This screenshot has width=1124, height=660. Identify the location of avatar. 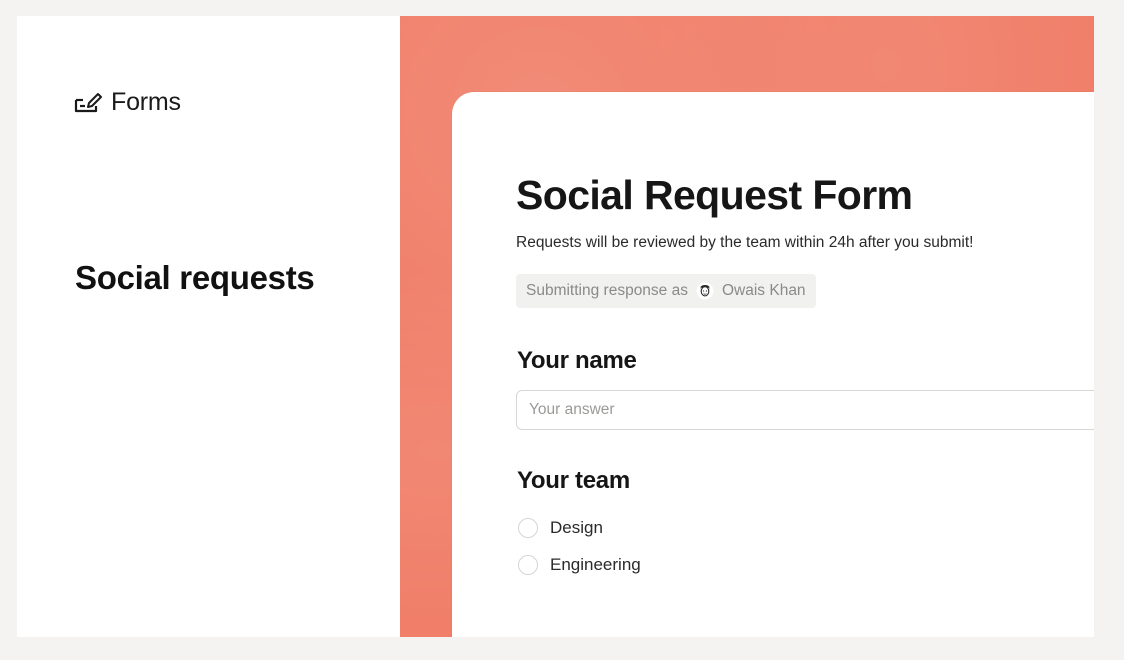
(705, 291).